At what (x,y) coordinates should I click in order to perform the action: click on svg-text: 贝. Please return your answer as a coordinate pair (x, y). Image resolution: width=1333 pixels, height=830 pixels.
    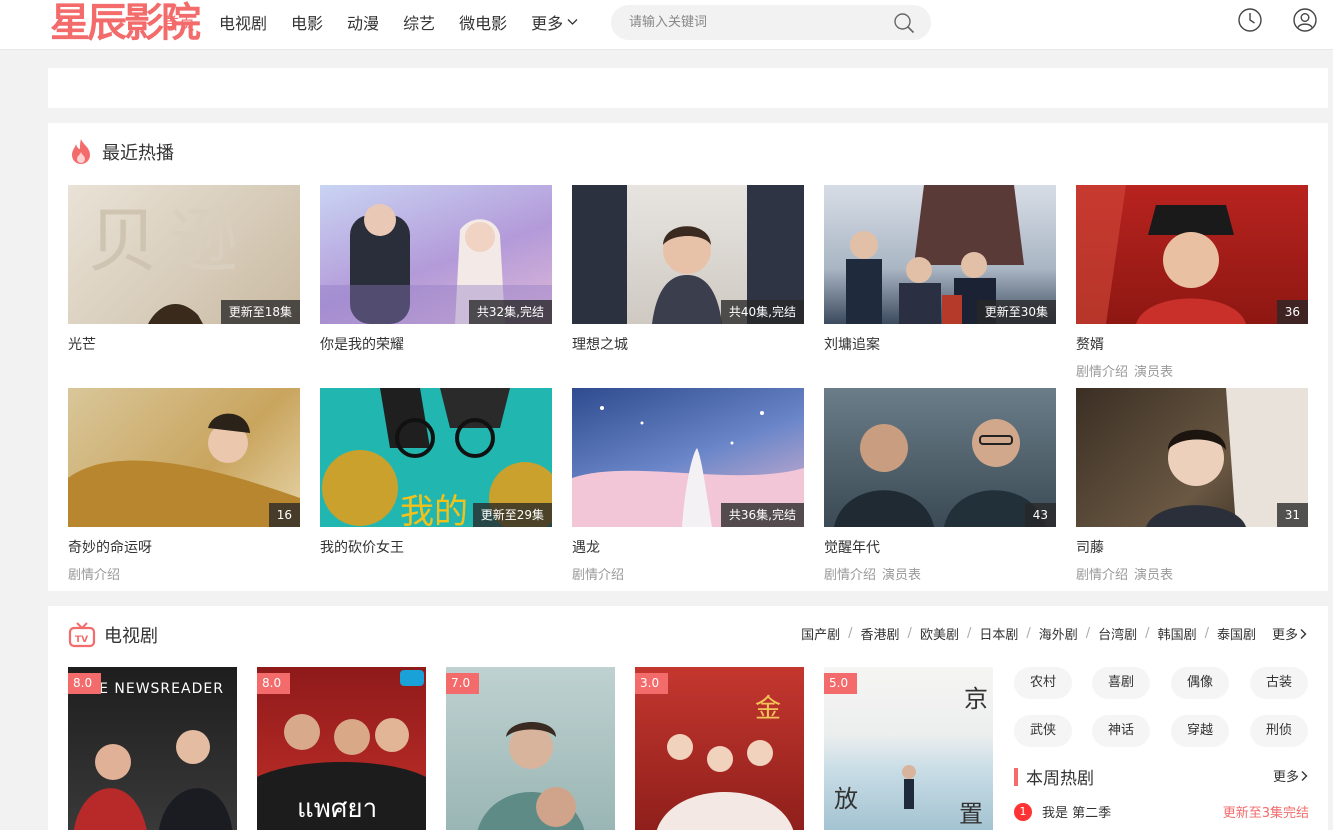
    Looking at the image, I should click on (123, 241).